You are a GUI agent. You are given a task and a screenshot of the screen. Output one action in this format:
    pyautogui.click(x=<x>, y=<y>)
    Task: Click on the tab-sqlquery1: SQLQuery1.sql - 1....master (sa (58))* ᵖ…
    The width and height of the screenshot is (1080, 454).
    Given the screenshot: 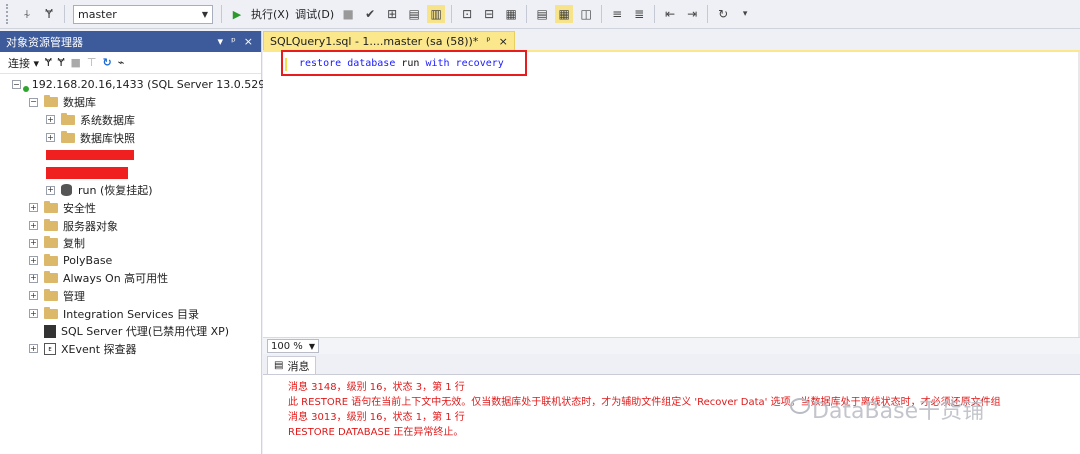 What is the action you would take?
    pyautogui.click(x=389, y=40)
    